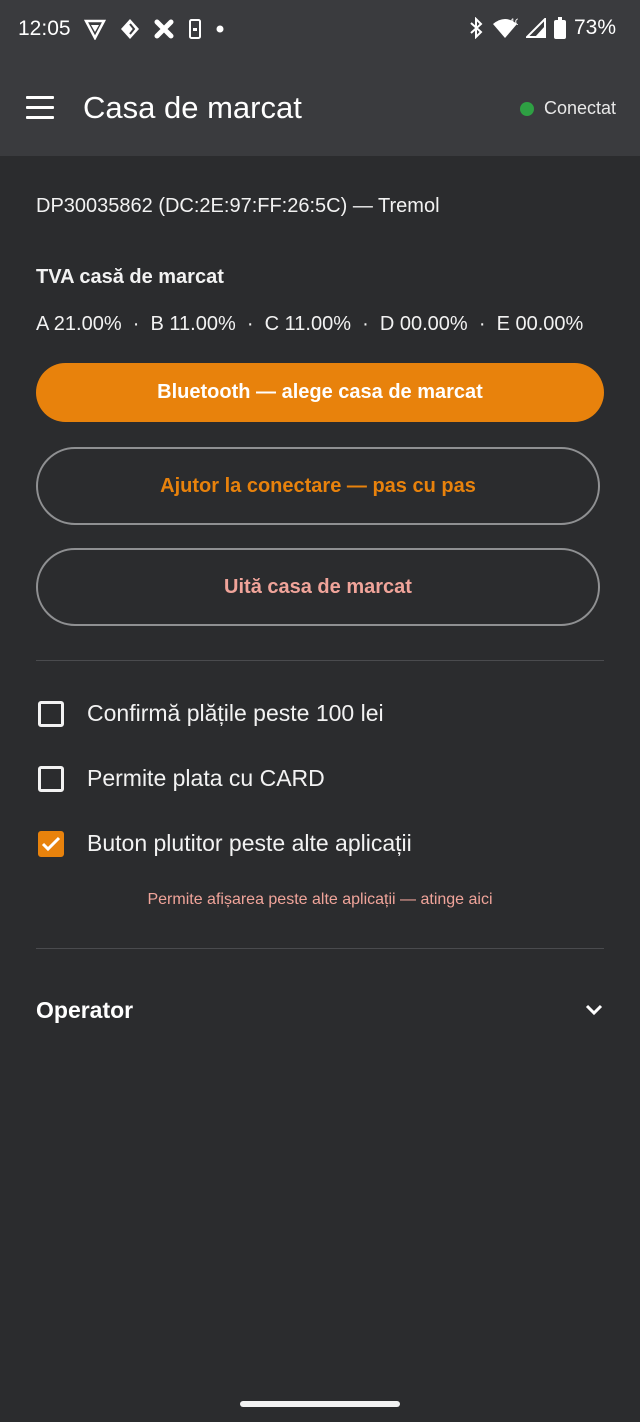 The height and width of the screenshot is (1422, 640). What do you see at coordinates (249, 843) in the screenshot?
I see `option-label: Buton plutitor peste alte aplicații` at bounding box center [249, 843].